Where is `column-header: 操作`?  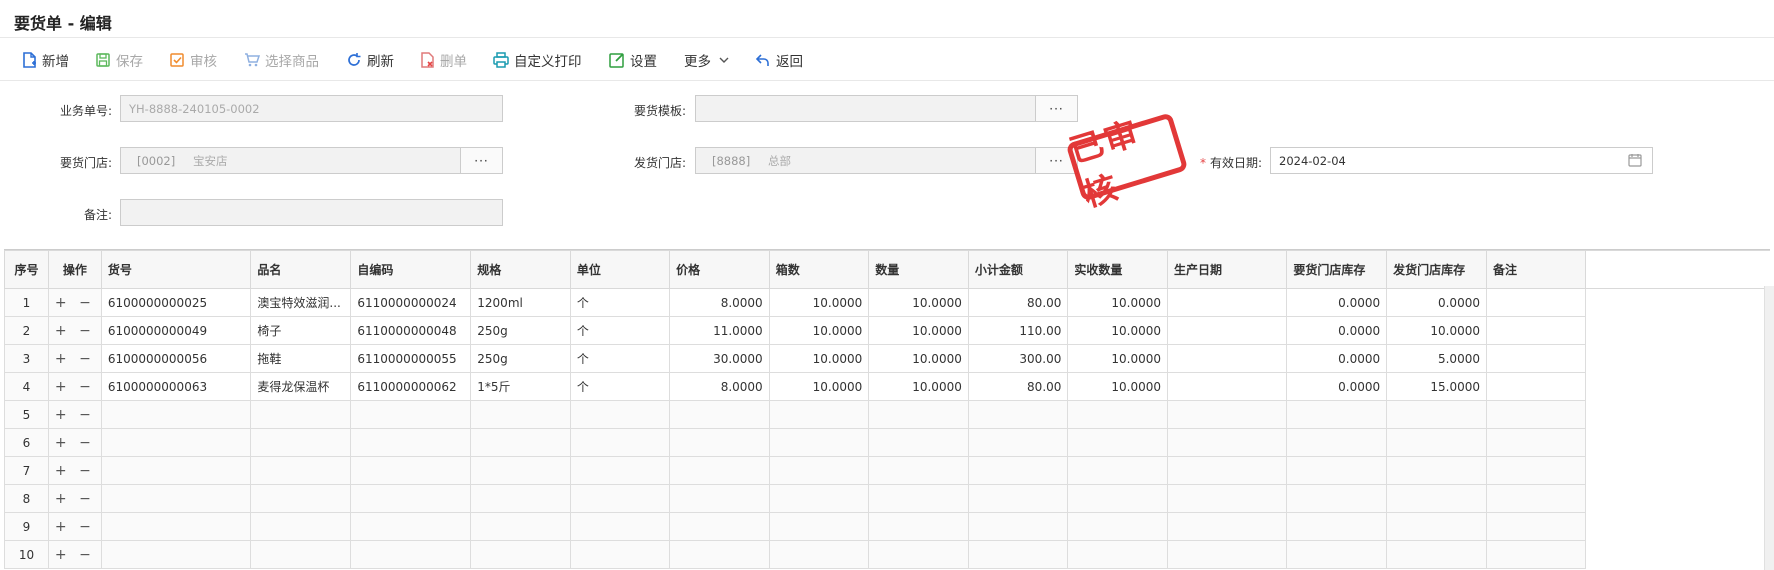 column-header: 操作 is located at coordinates (74, 269).